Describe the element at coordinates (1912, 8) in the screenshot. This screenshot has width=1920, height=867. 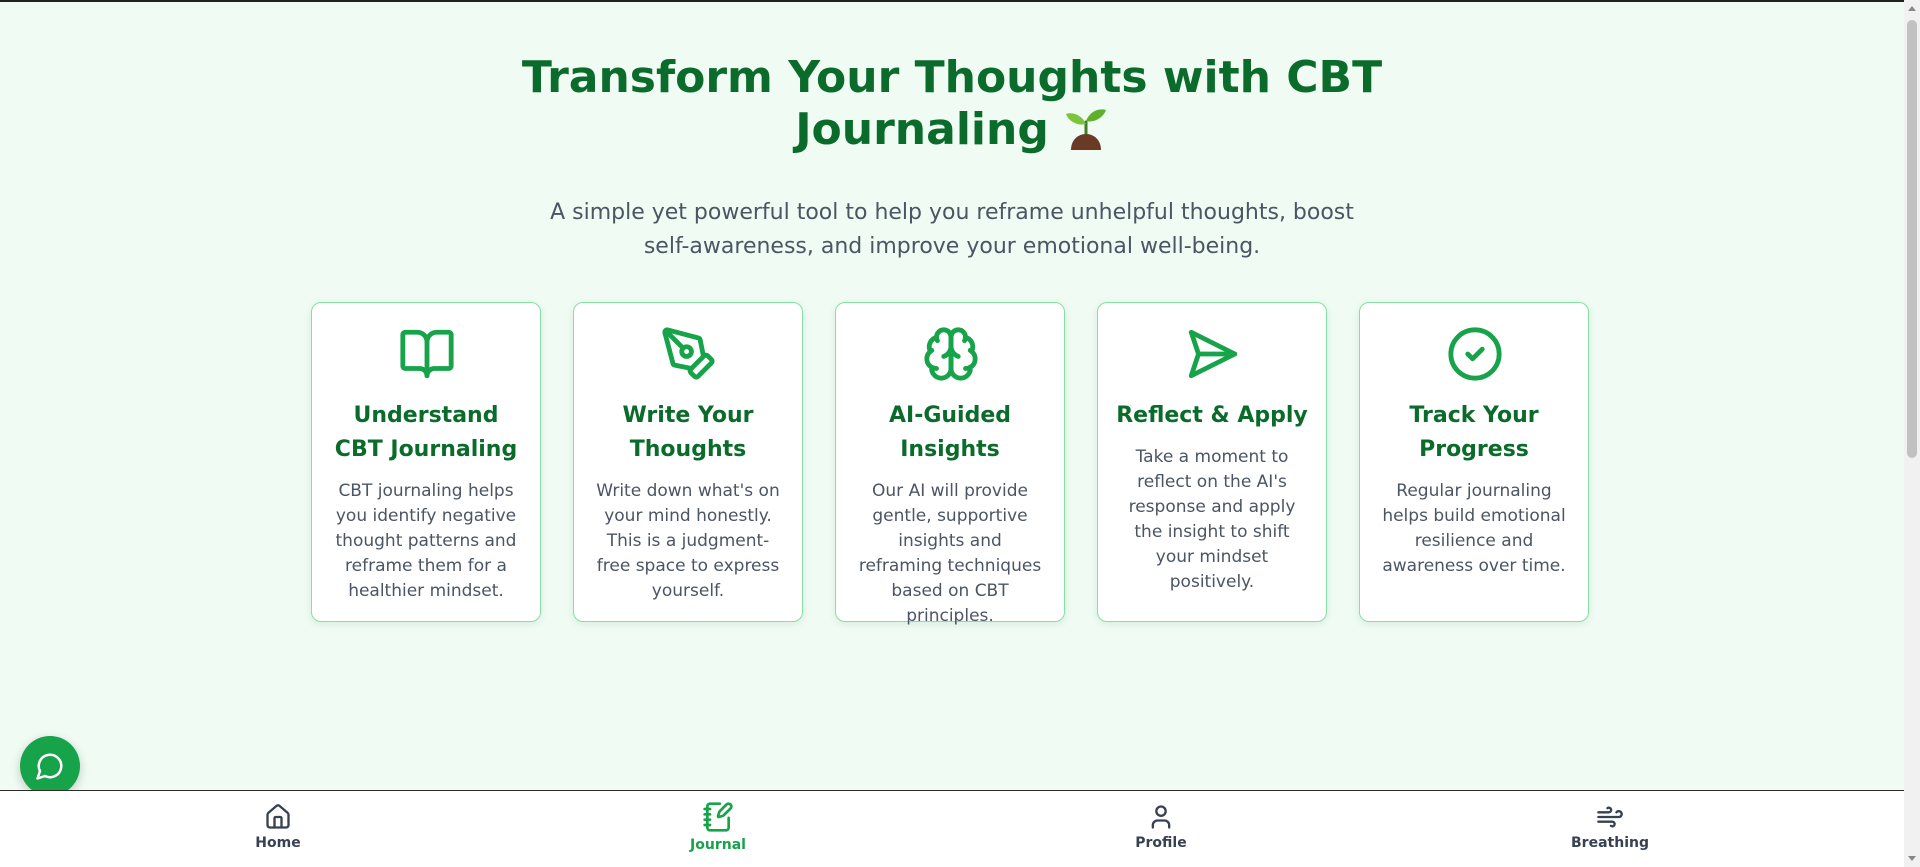
I see `scroll-up-arrow-icon` at that location.